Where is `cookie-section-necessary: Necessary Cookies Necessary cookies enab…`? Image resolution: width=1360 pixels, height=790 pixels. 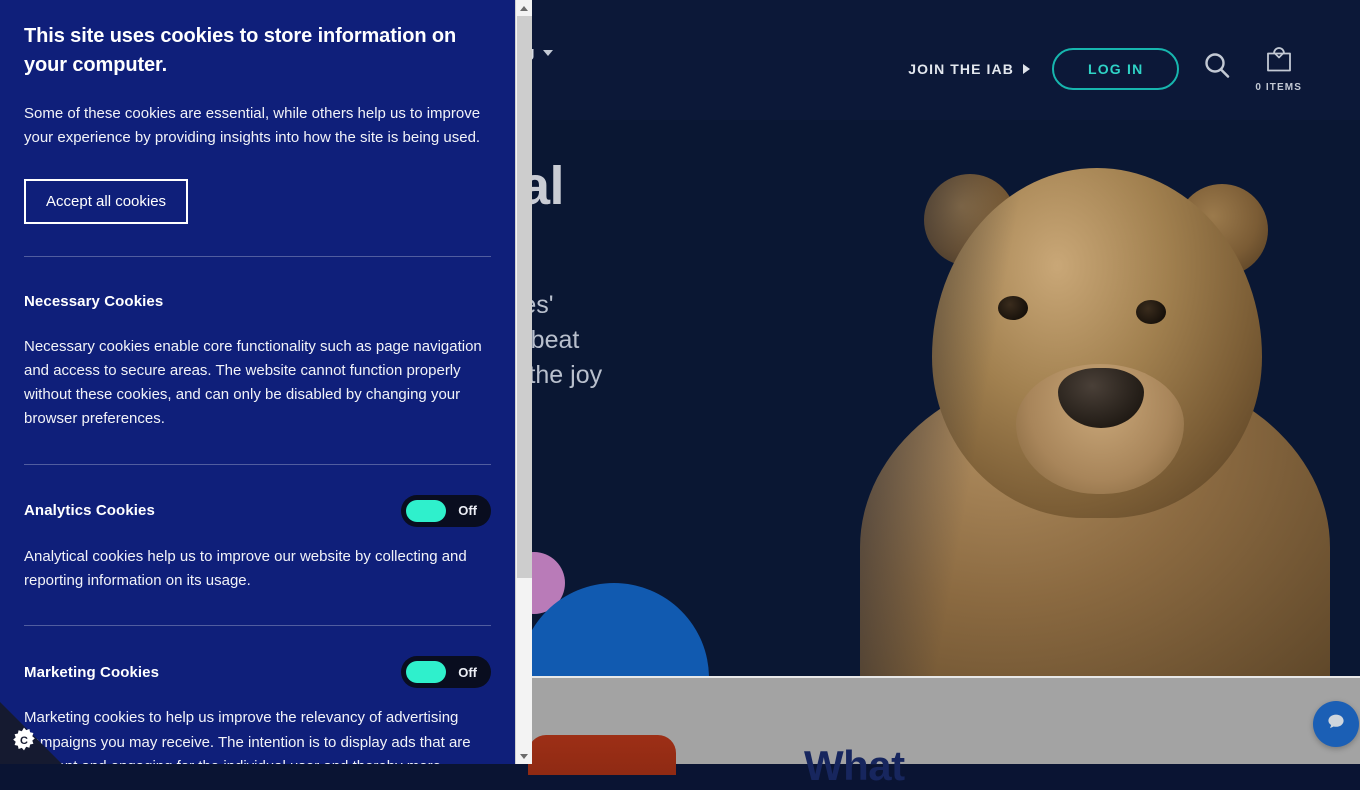 cookie-section-necessary: Necessary Cookies Necessary cookies enab… is located at coordinates (257, 344).